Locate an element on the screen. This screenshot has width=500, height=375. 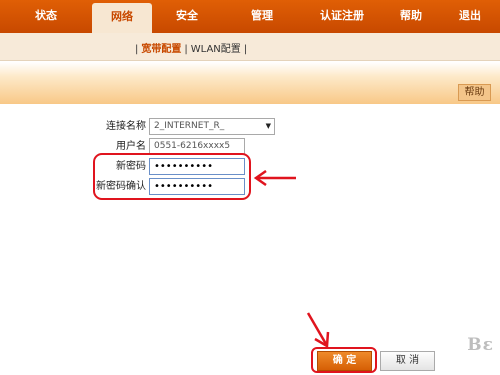
top-nav: 状态 网络 安全 管理 认证注册 帮助 退出 is located at coordinates (250, 16).